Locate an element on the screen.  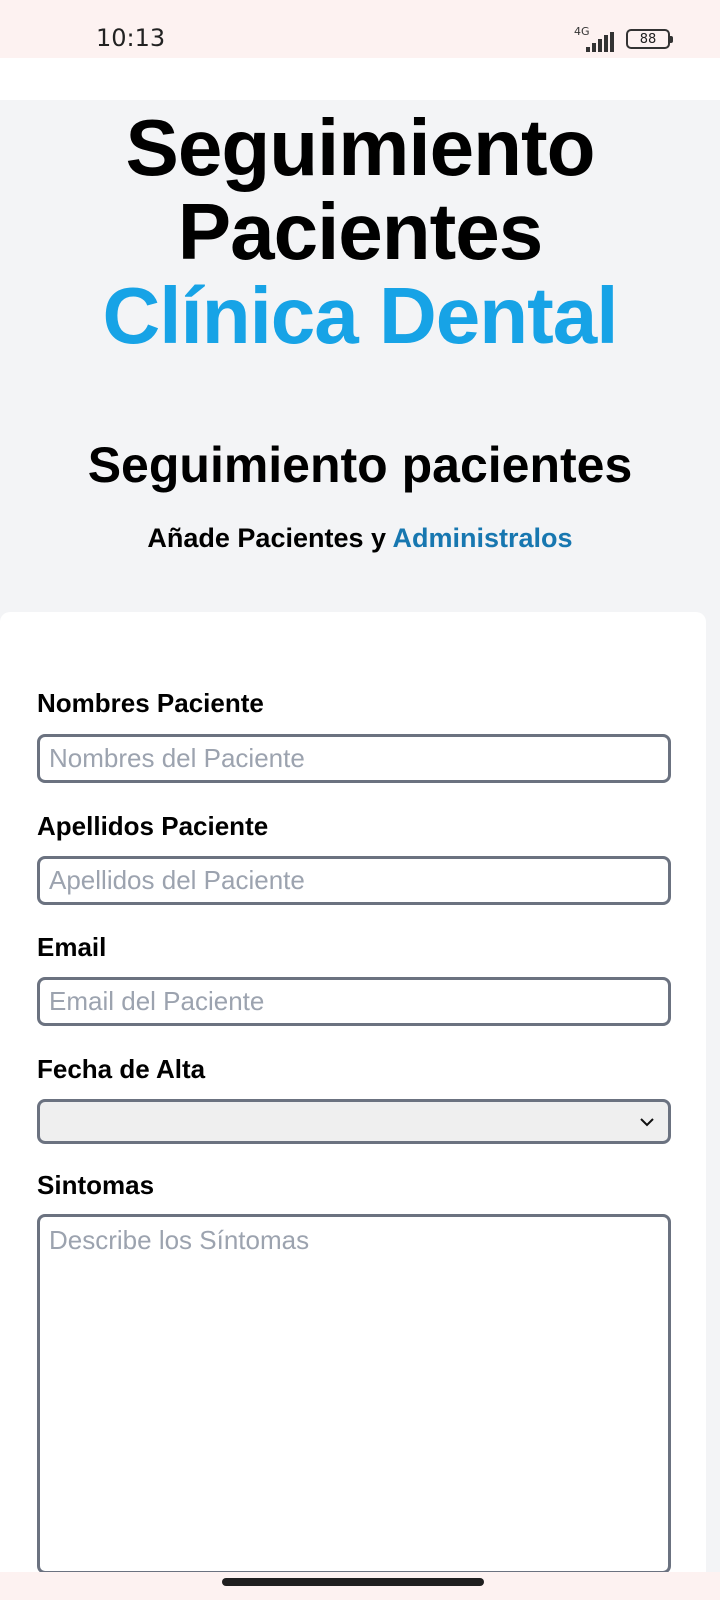
tagline-accent: Administralos is located at coordinates (482, 538).